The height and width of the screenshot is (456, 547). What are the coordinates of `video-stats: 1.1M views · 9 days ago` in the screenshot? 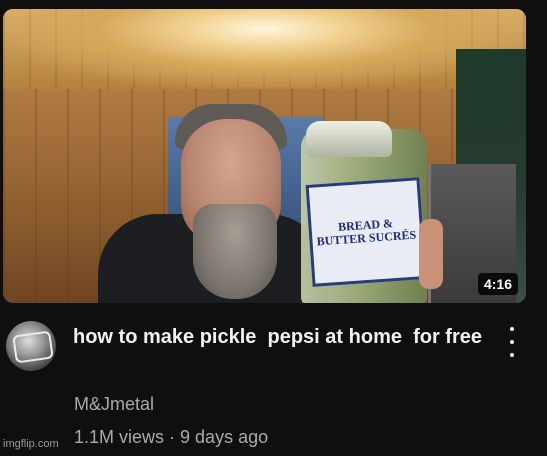 It's located at (171, 437).